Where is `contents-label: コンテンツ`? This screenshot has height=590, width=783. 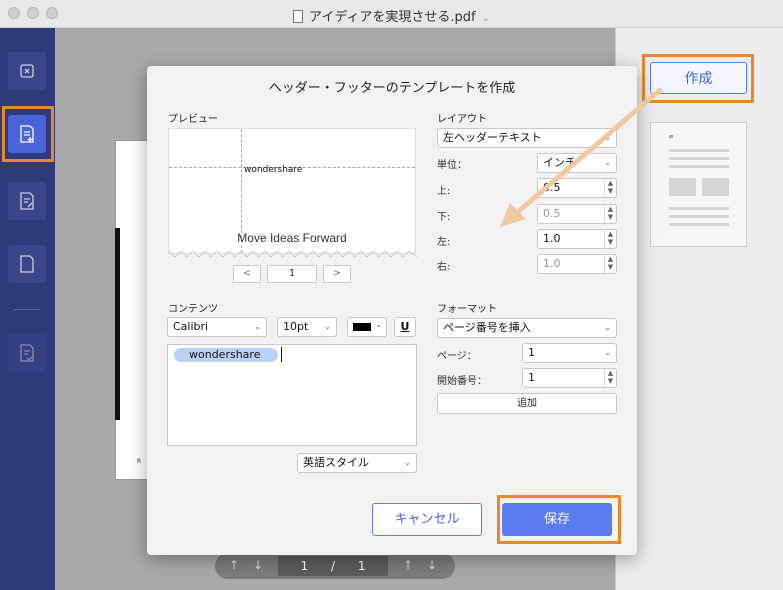
contents-label: コンテンツ is located at coordinates (193, 309).